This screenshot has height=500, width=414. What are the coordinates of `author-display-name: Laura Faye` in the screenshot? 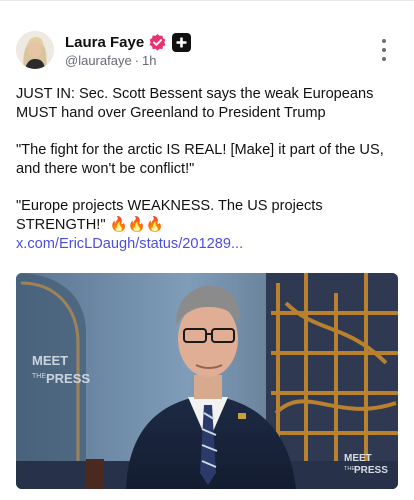 It's located at (104, 42).